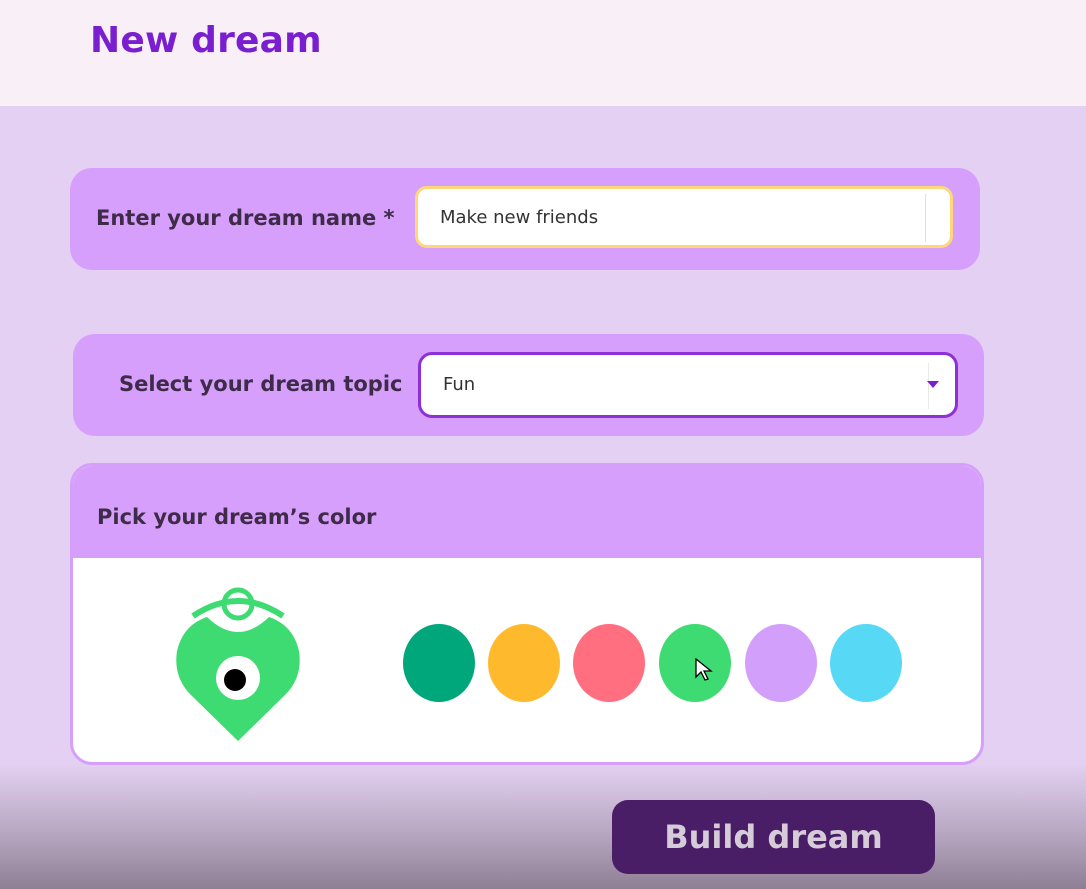  I want to click on color-swatch-blue, so click(866, 663).